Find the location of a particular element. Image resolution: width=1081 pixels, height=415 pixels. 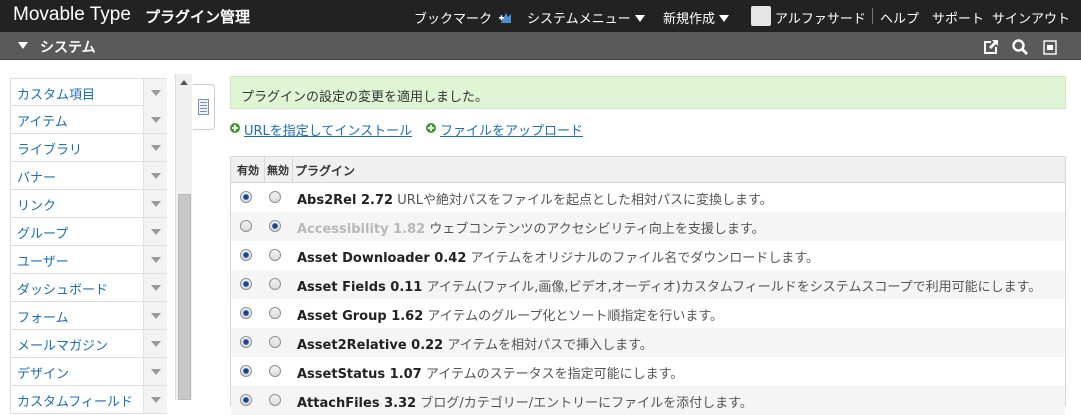

plugin-name: Abs2Rel 2.72 is located at coordinates (345, 200).